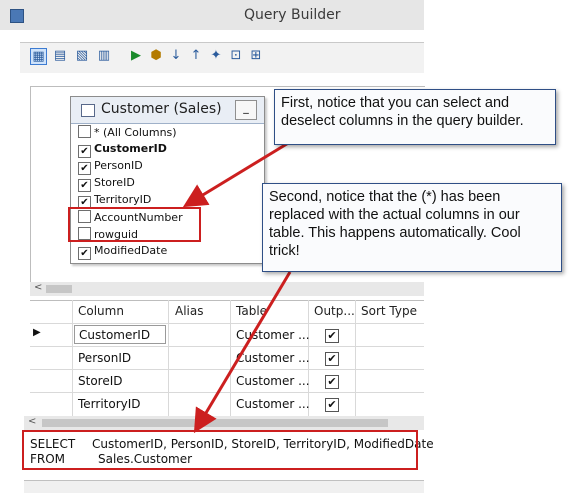 The image size is (580, 493). Describe the element at coordinates (120, 334) in the screenshot. I see `table-row: CustomerID` at that location.